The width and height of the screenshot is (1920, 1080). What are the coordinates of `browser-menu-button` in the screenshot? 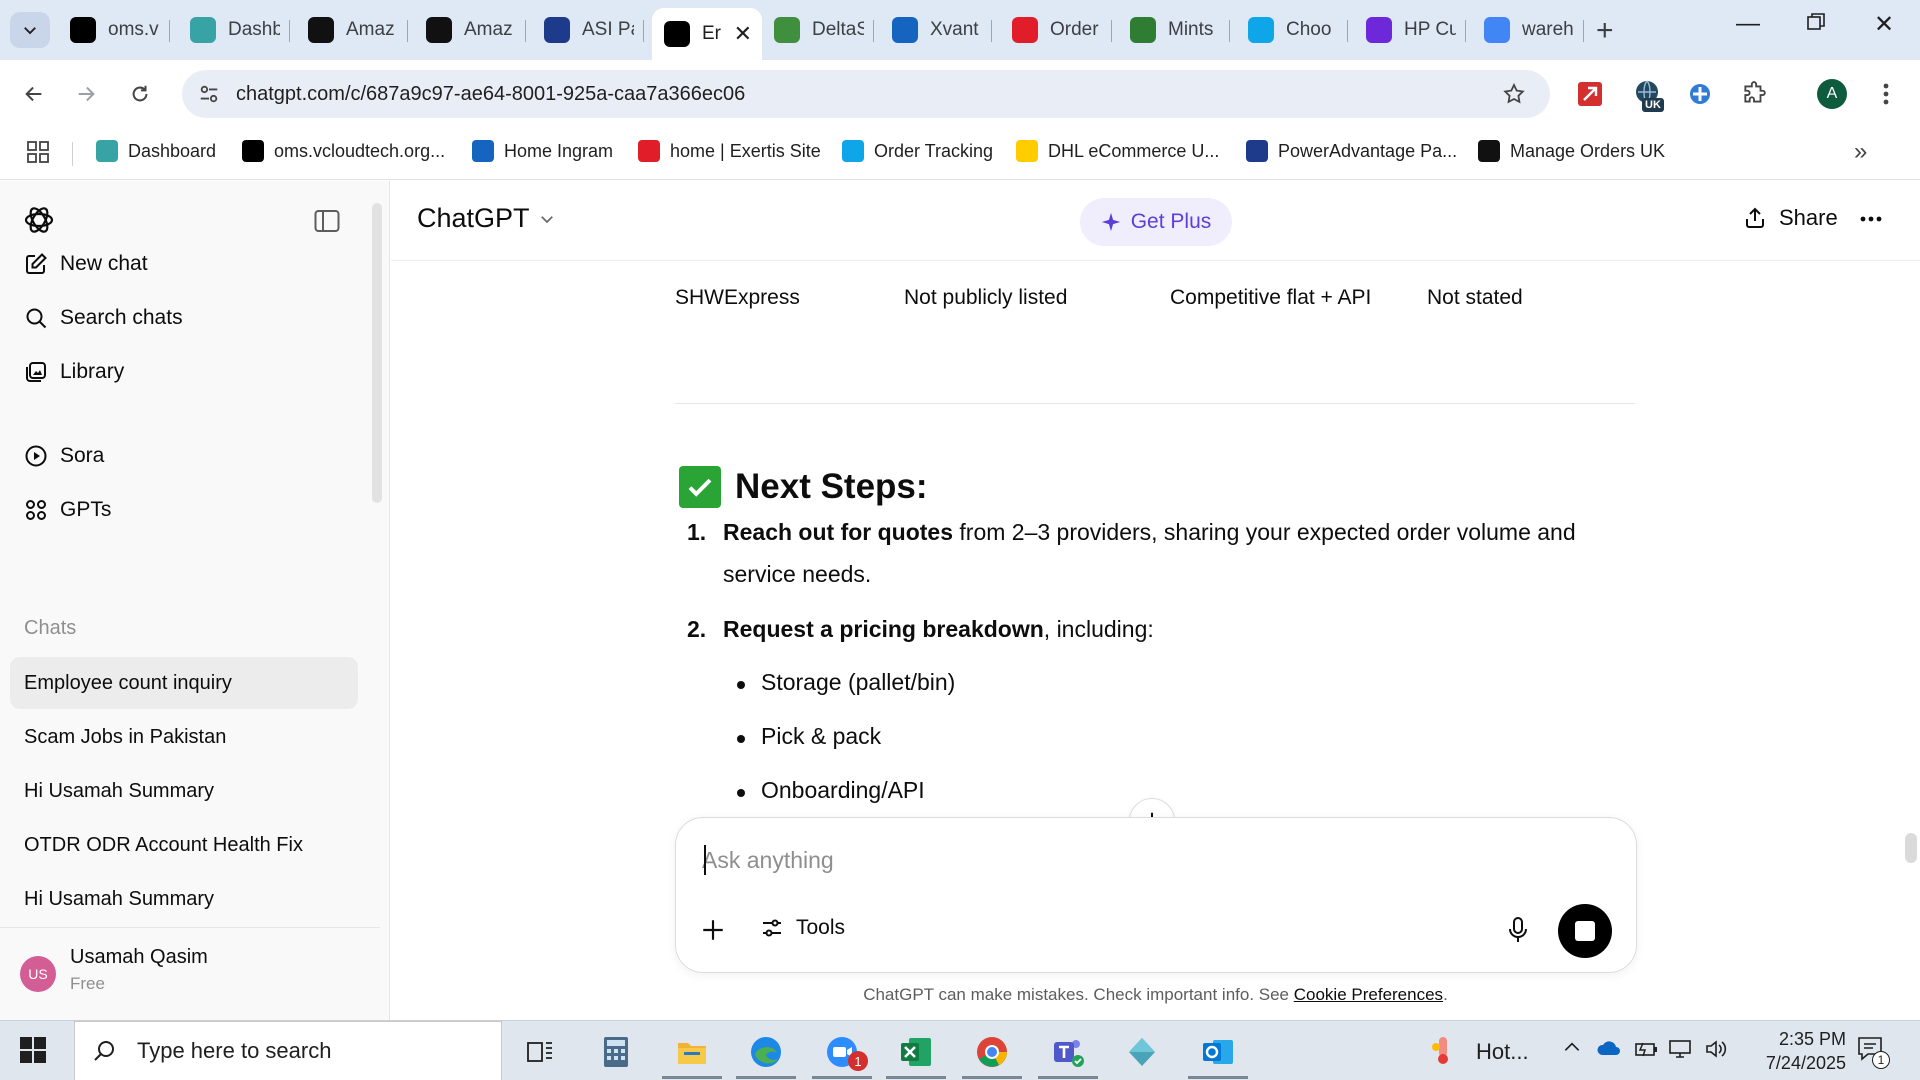 It's located at (1886, 94).